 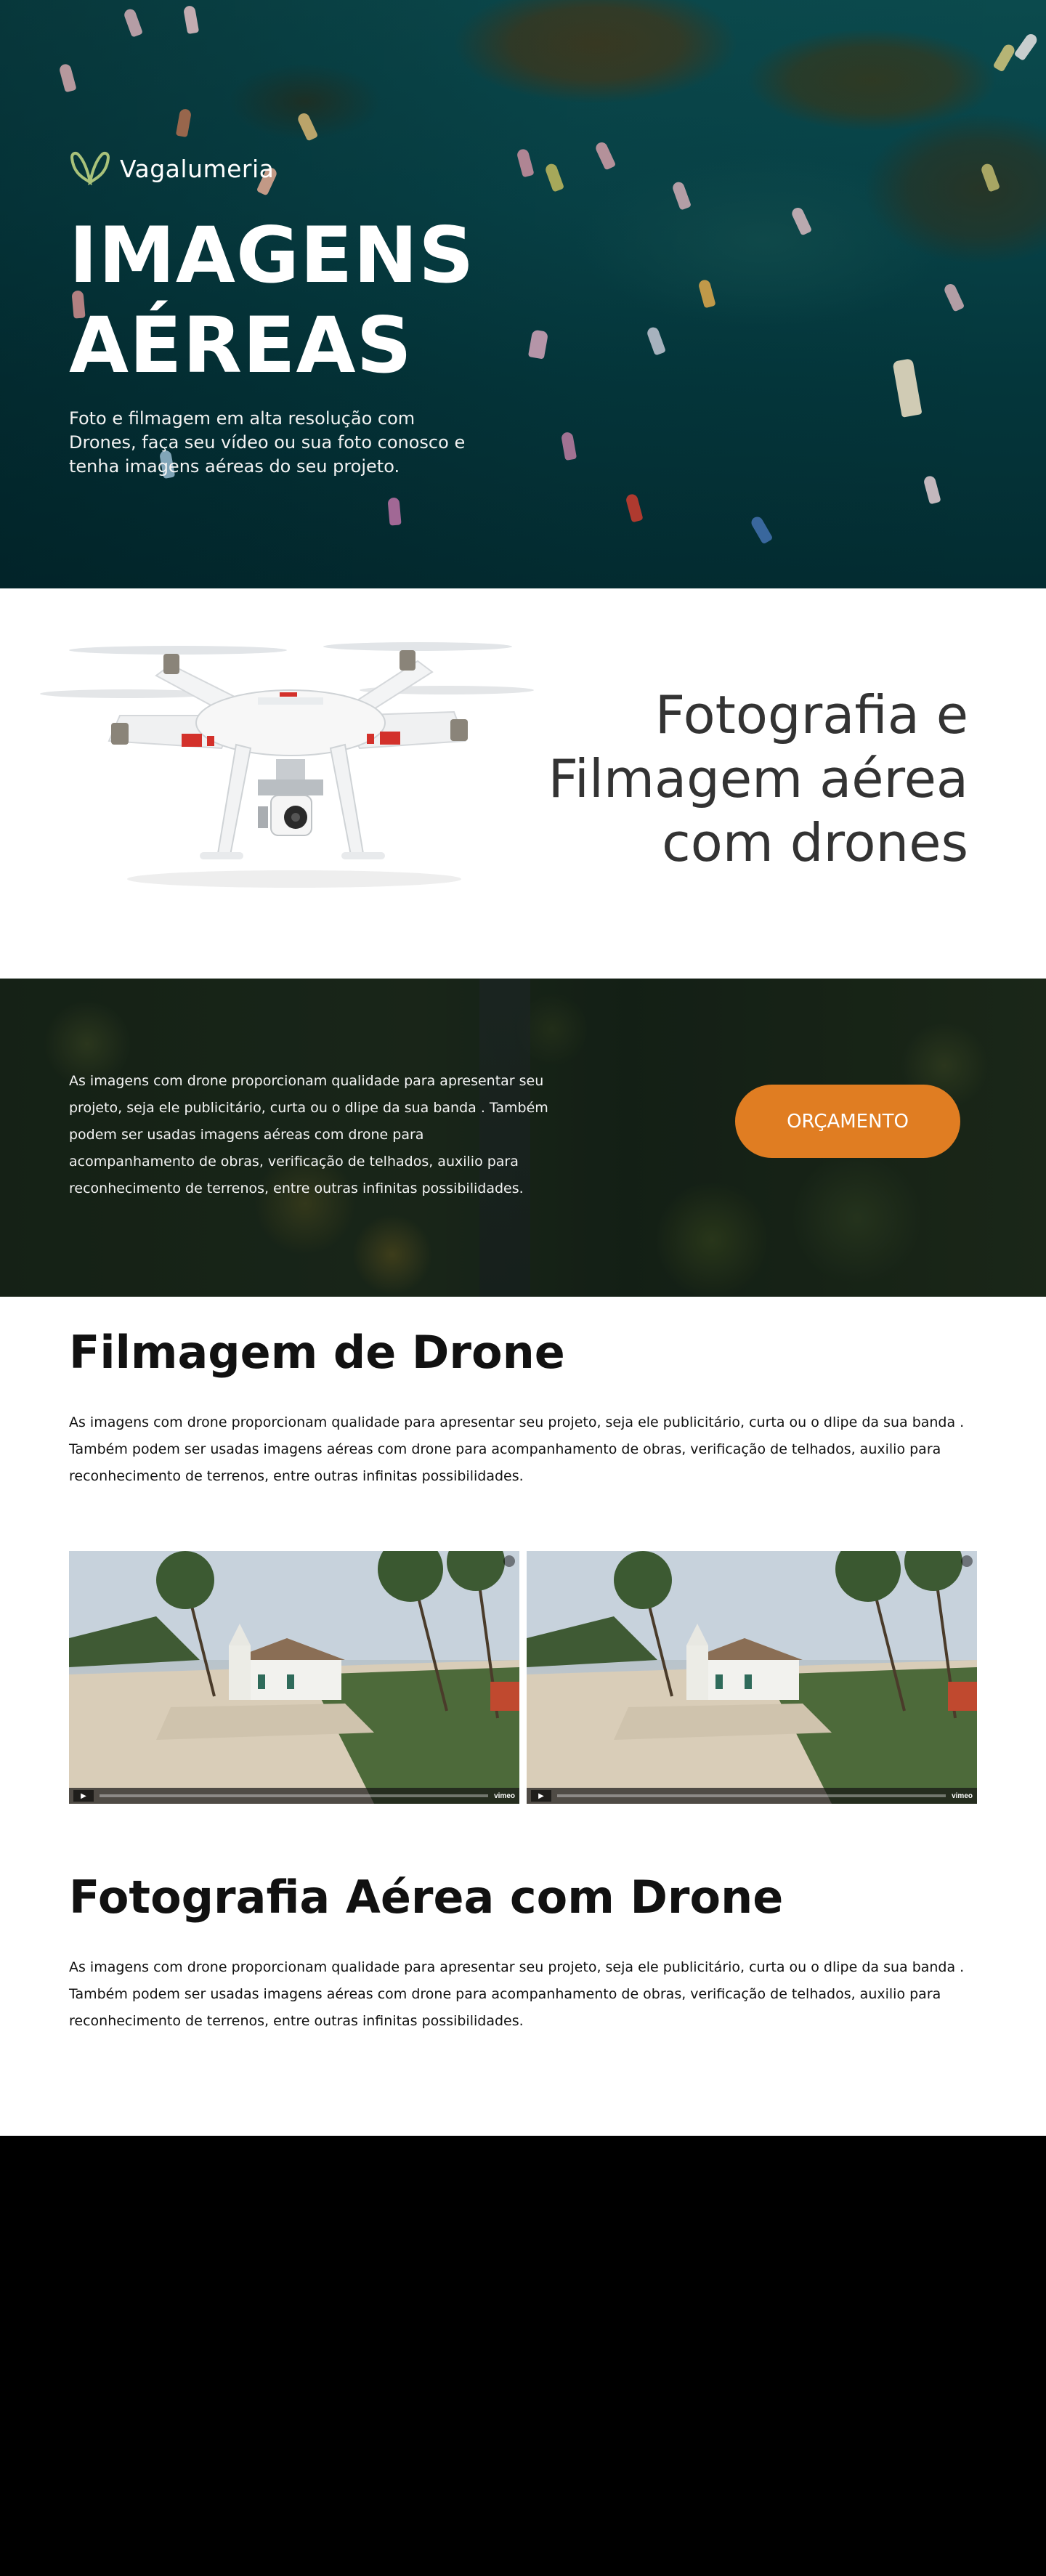 I want to click on brand: Vagalumeria, so click(x=287, y=169).